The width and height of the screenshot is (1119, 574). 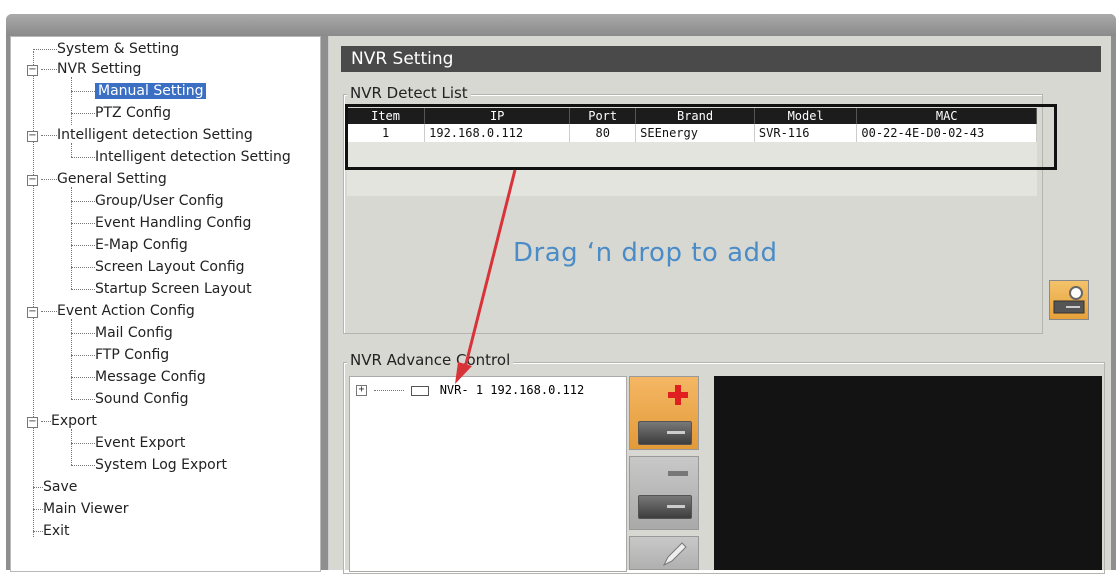 I want to click on annotation-highlight-box, so click(x=701, y=137).